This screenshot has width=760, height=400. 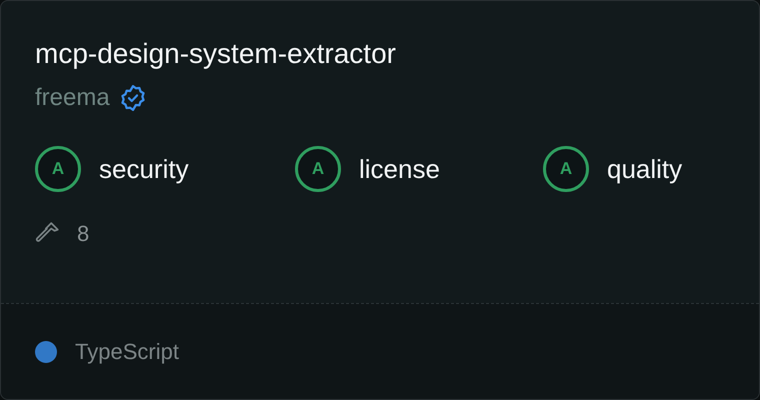 I want to click on owner-name: freema, so click(x=72, y=98).